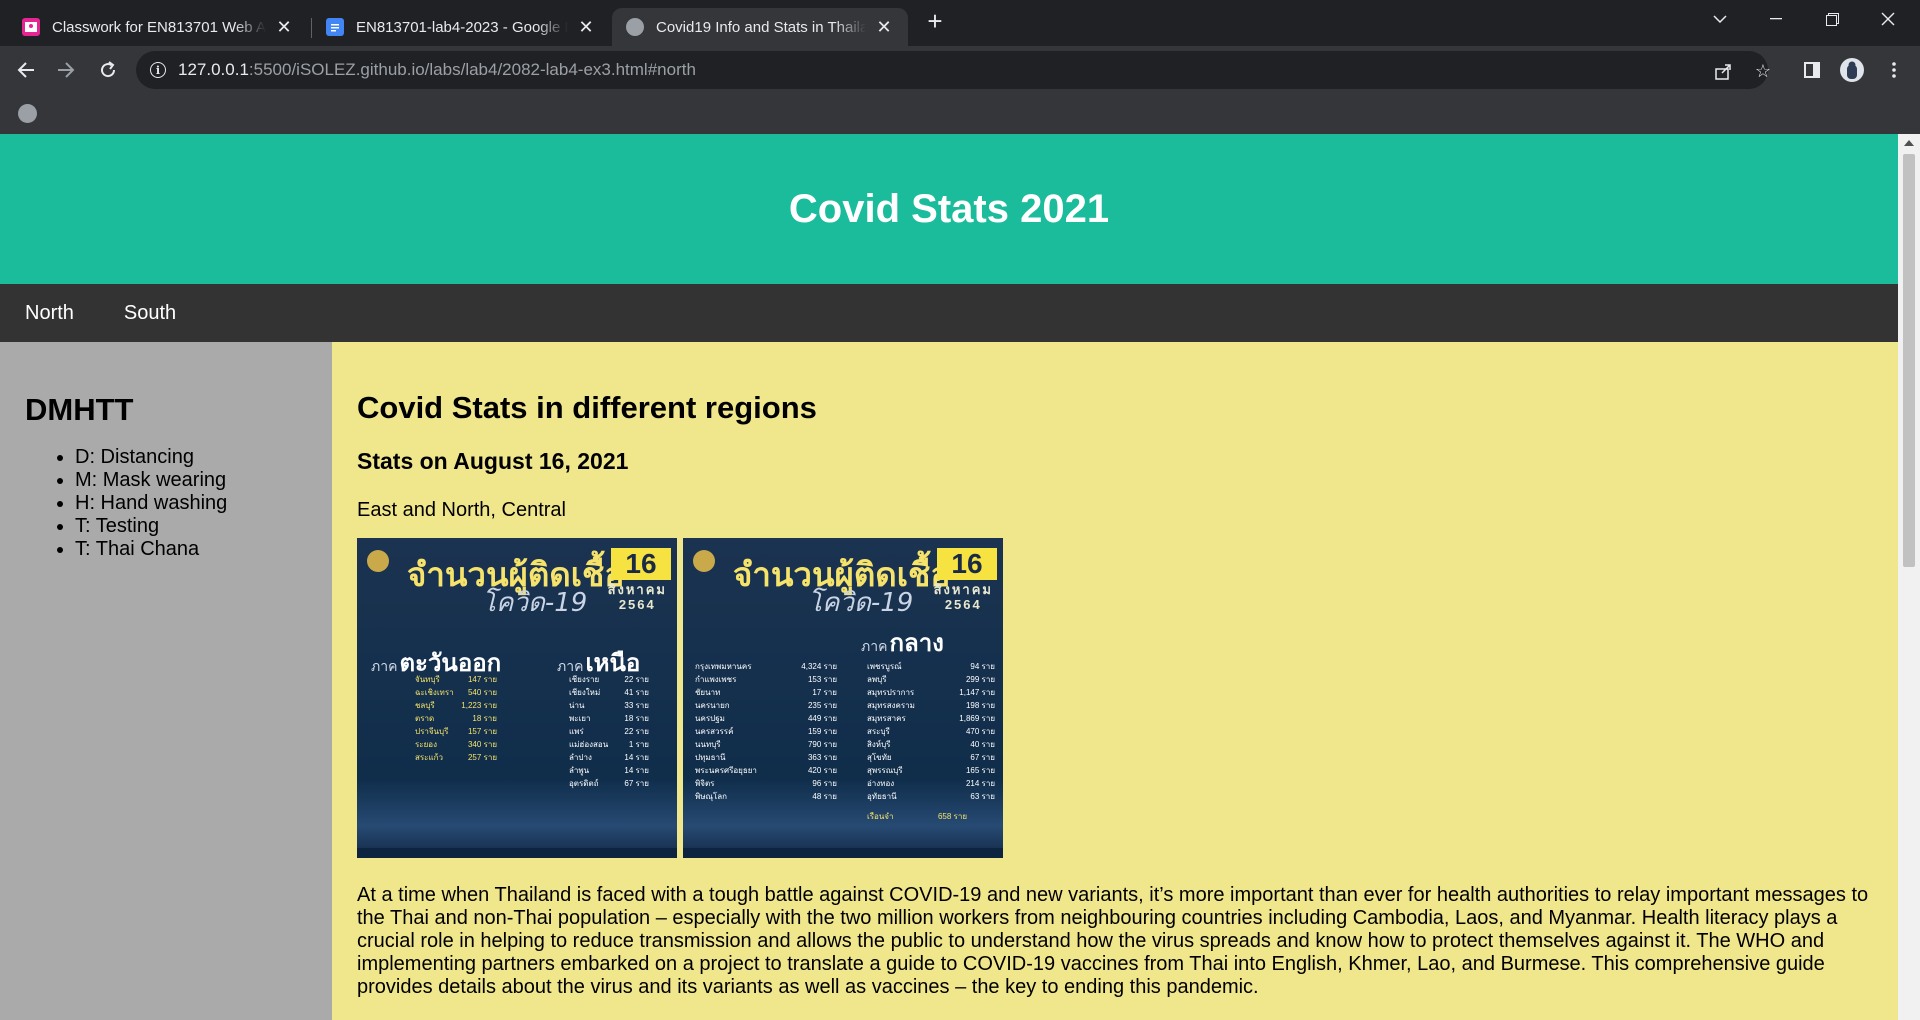 This screenshot has width=1920, height=1020. I want to click on province-name: เพชรบูรณ์, so click(884, 666).